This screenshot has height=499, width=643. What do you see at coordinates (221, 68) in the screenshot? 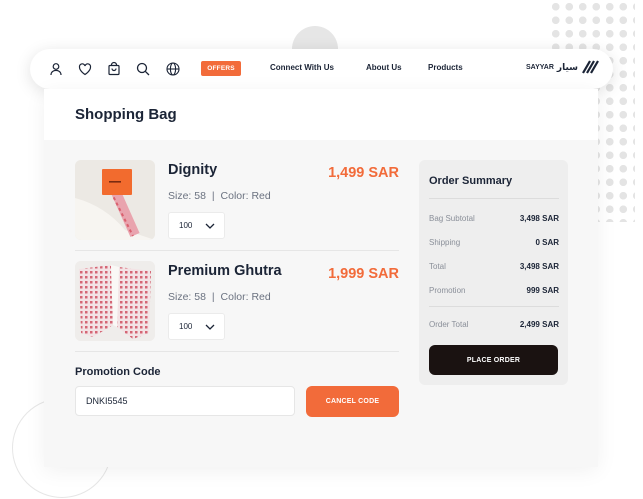
I see `offers-button: OFFERS` at bounding box center [221, 68].